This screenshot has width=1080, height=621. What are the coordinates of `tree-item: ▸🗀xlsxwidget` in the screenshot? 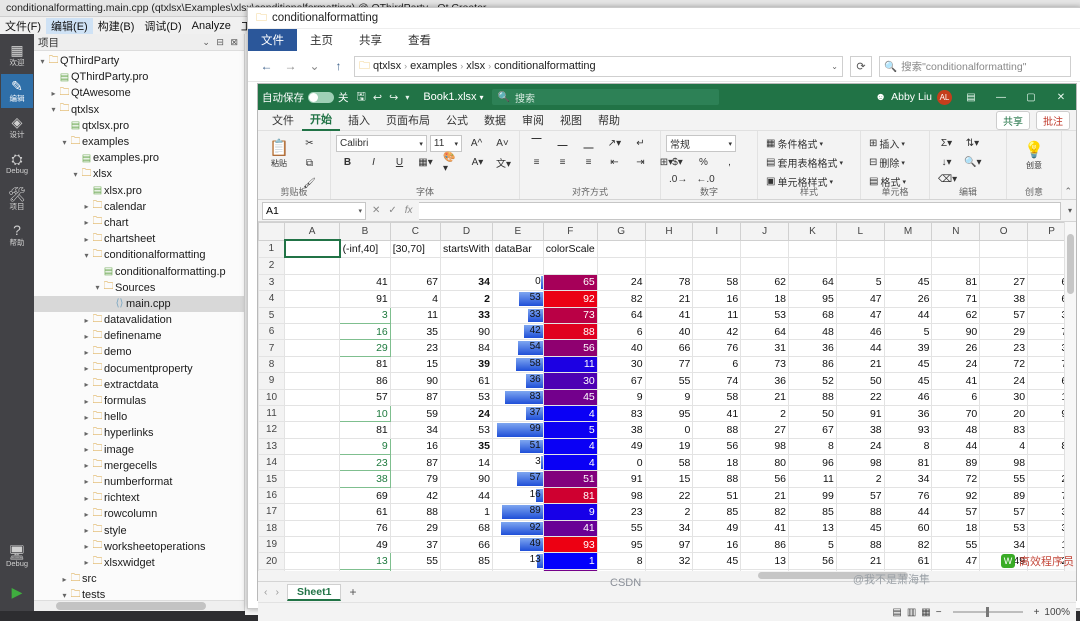 It's located at (139, 563).